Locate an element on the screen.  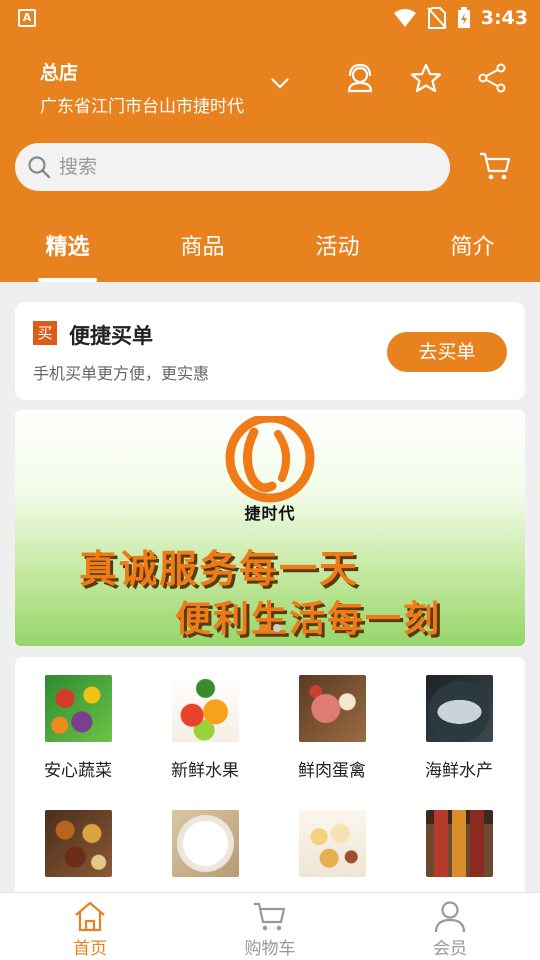
dim-sum-image is located at coordinates (332, 843).